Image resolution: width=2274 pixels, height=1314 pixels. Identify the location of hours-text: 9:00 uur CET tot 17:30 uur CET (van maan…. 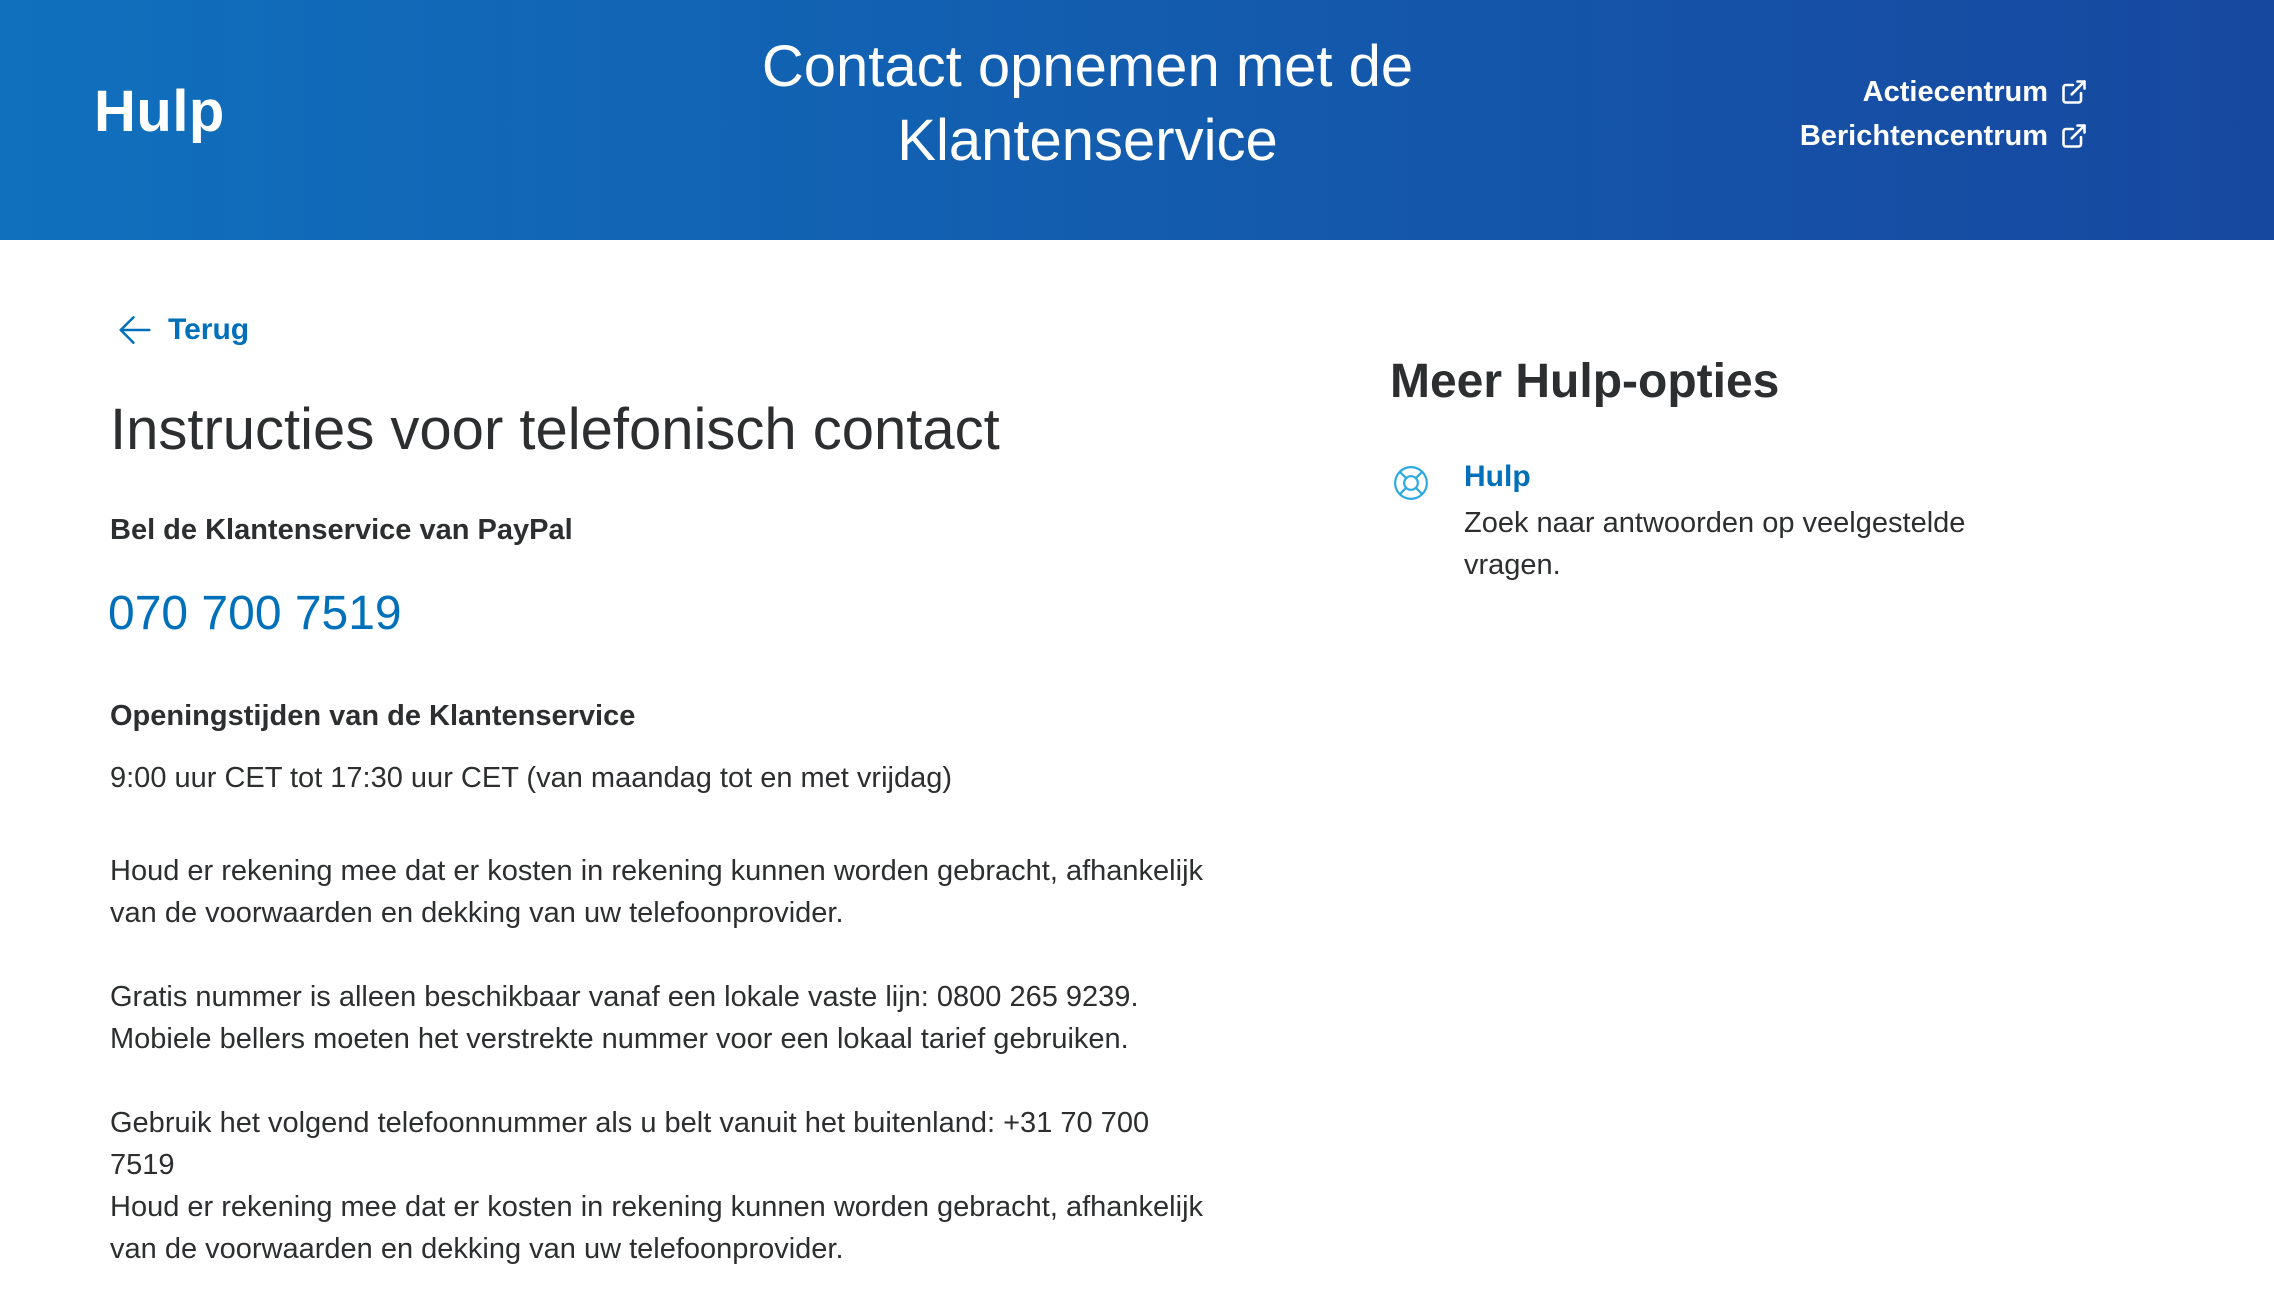
(531, 778).